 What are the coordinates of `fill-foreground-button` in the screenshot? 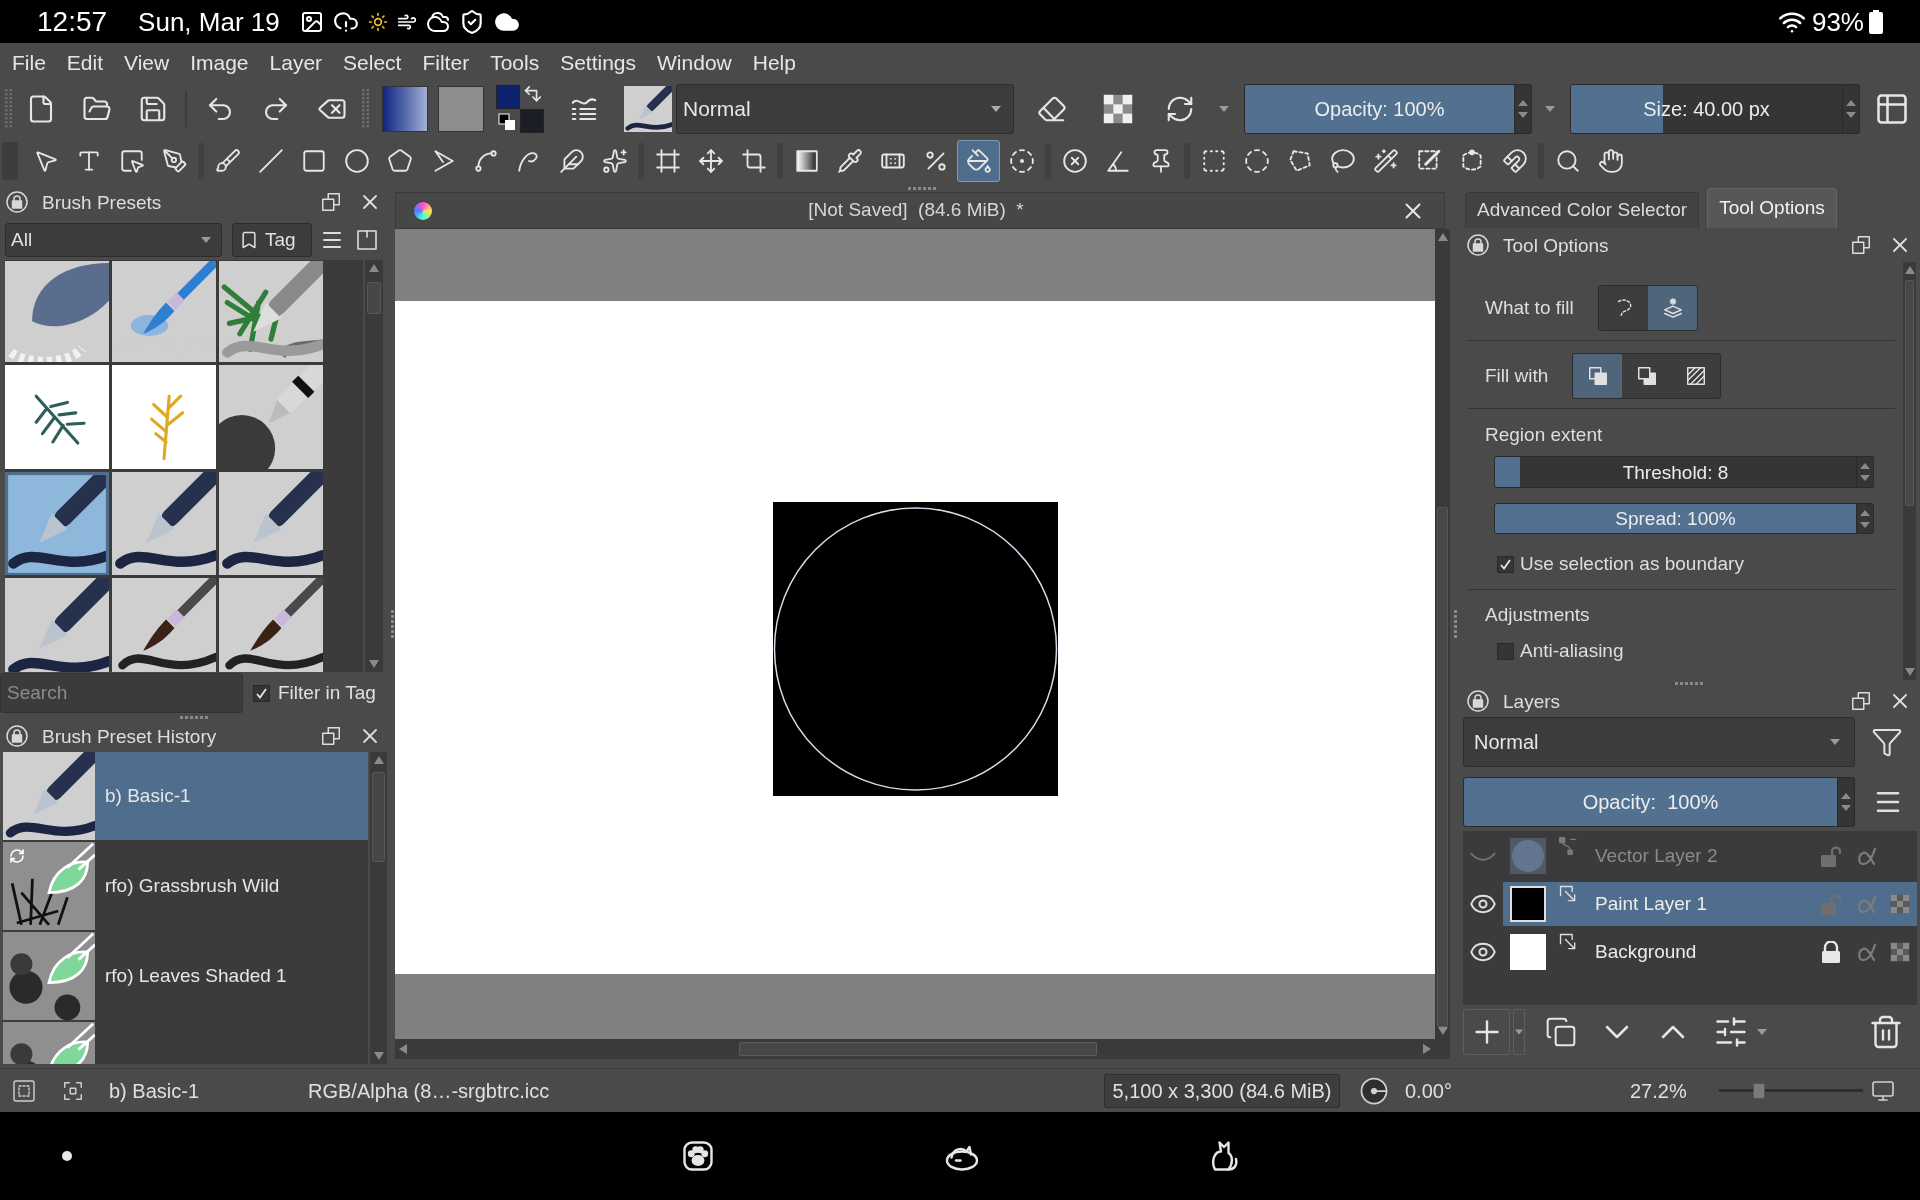 It's located at (1597, 376).